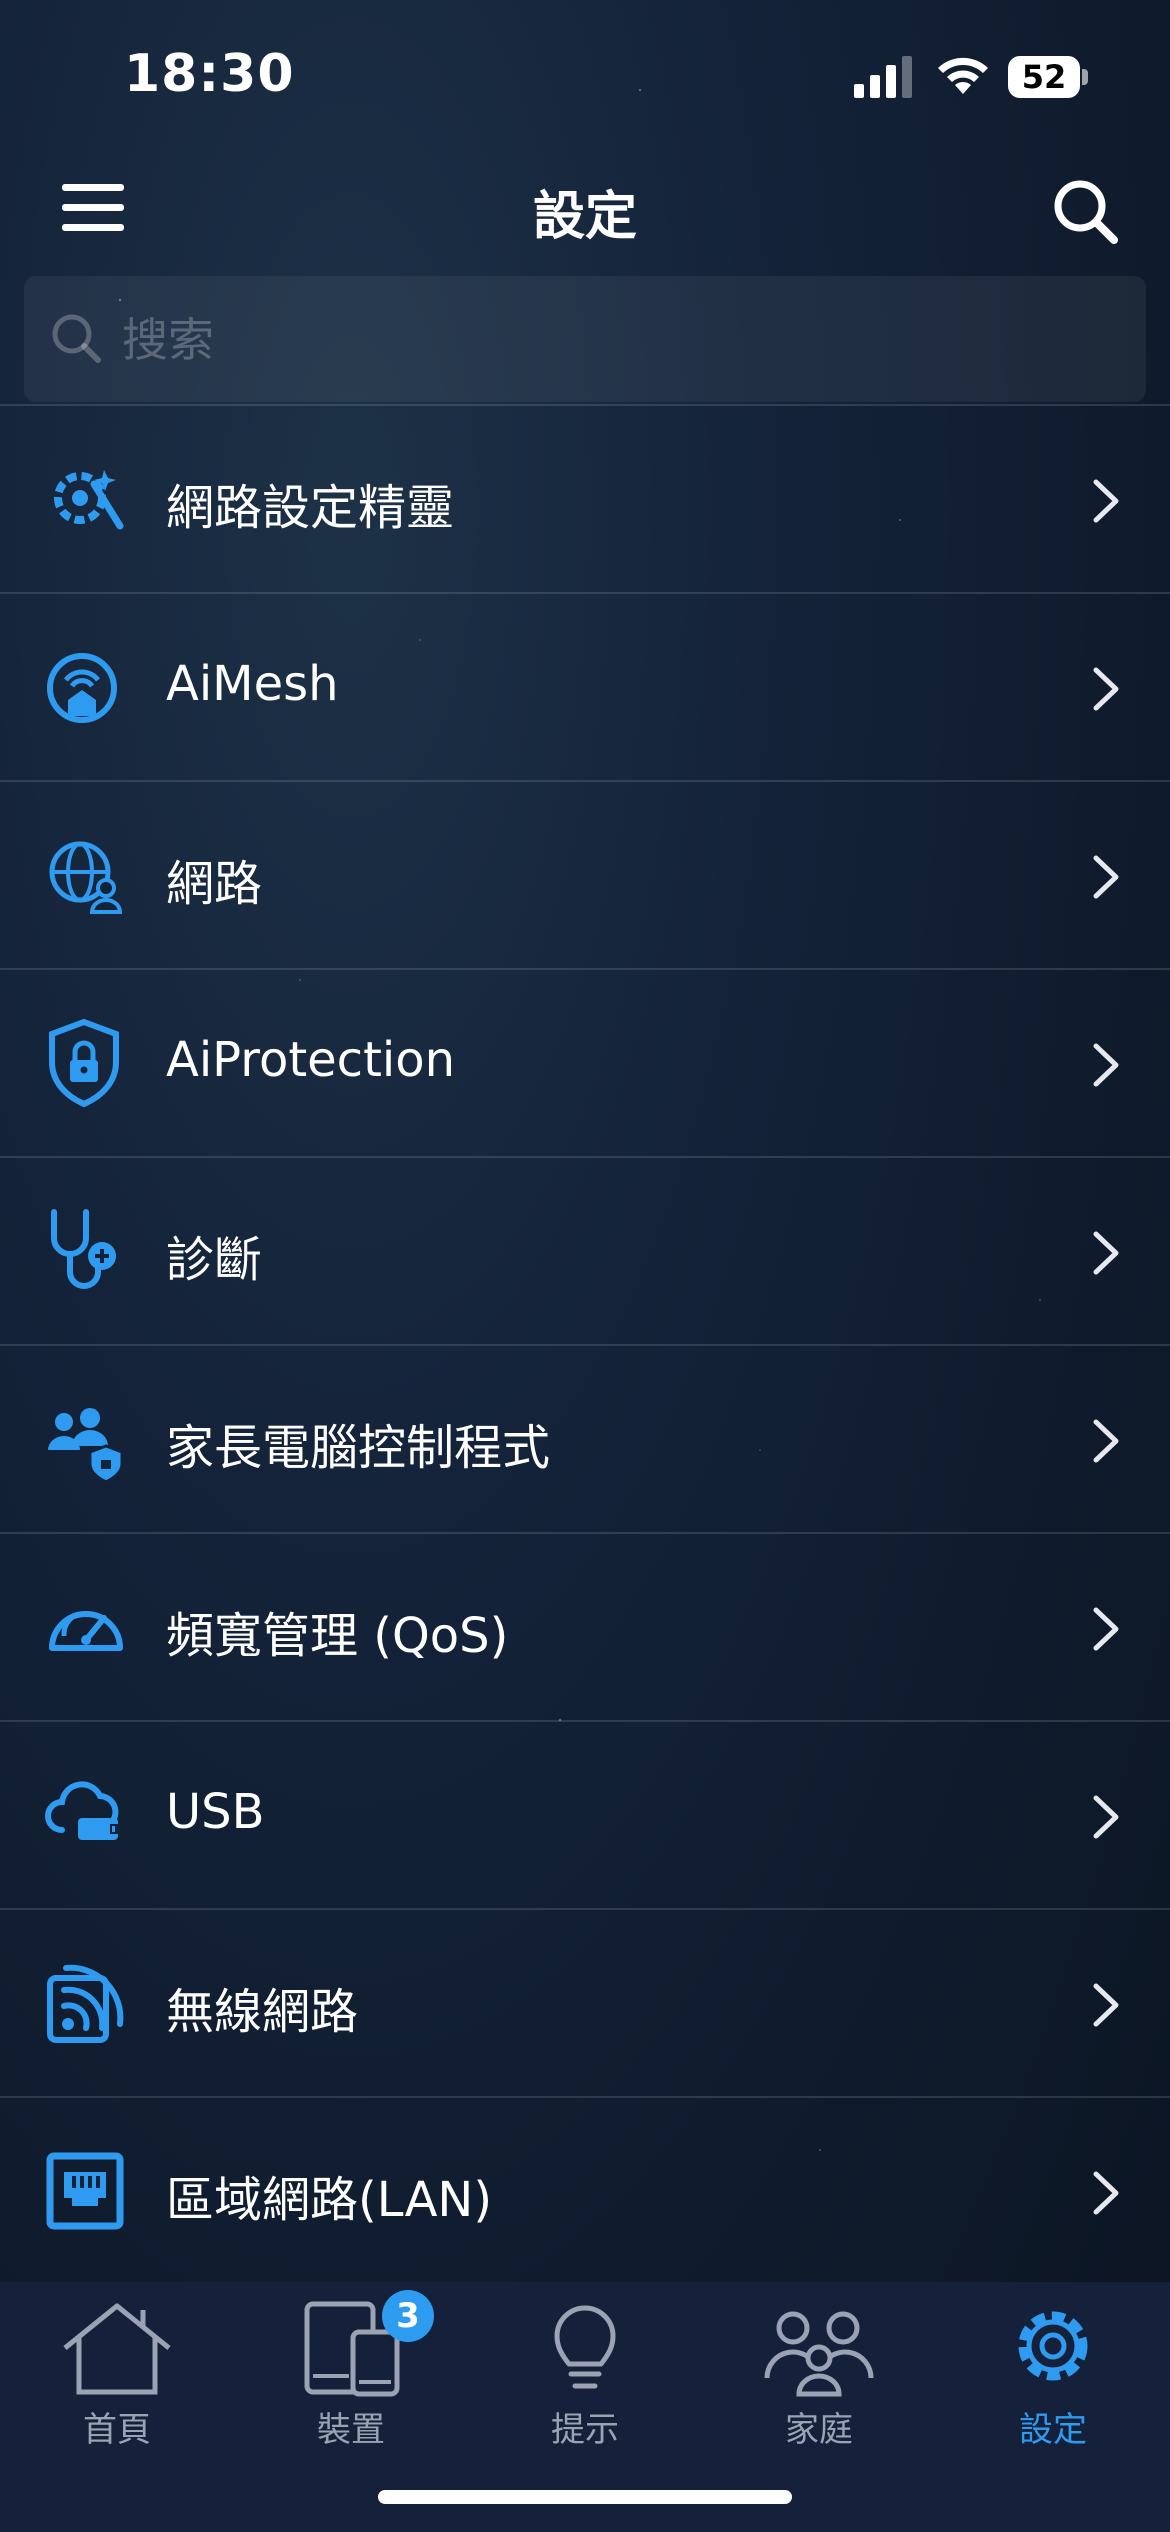  What do you see at coordinates (85, 2191) in the screenshot?
I see `lan-port-icon` at bounding box center [85, 2191].